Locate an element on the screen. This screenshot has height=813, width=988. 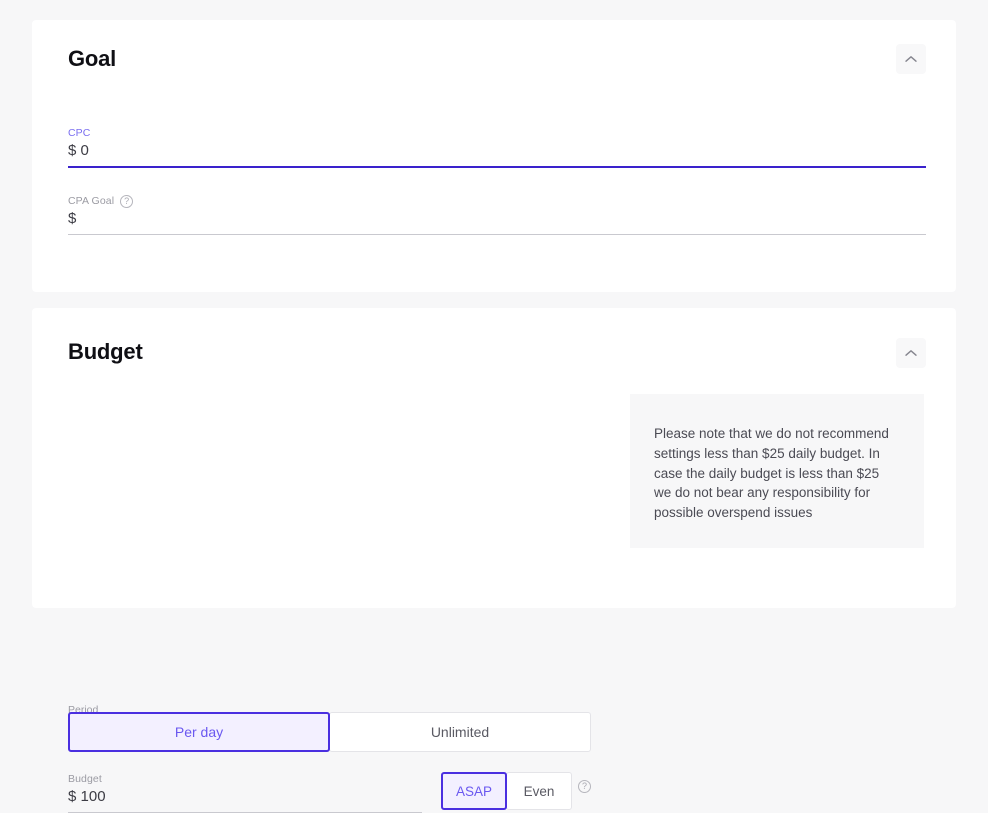
period-segmented-control: Per day Unlimited is located at coordinates (329, 732).